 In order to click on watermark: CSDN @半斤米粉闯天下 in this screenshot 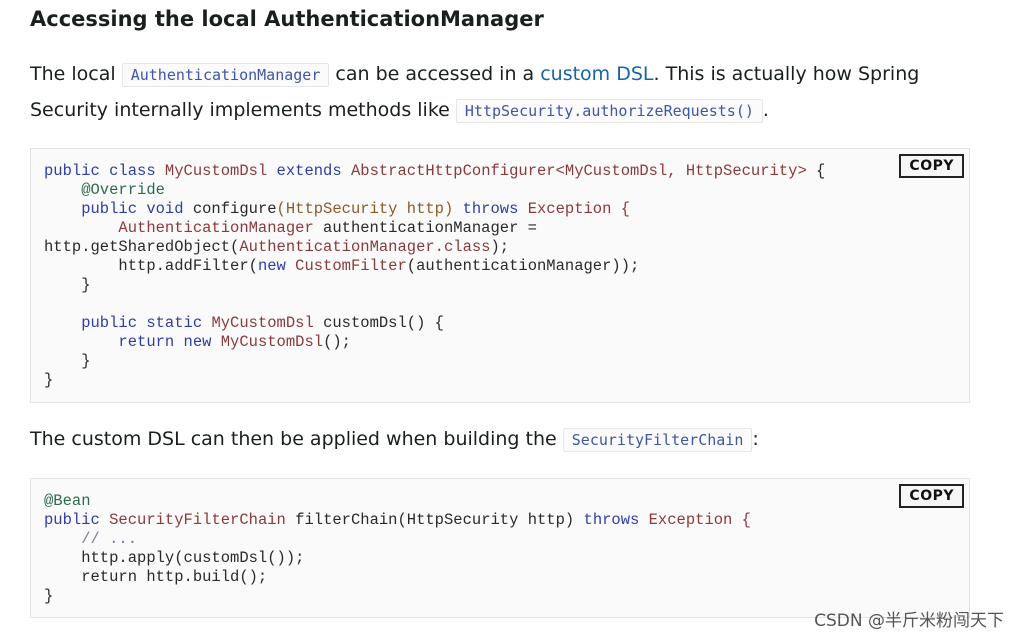, I will do `click(909, 621)`.